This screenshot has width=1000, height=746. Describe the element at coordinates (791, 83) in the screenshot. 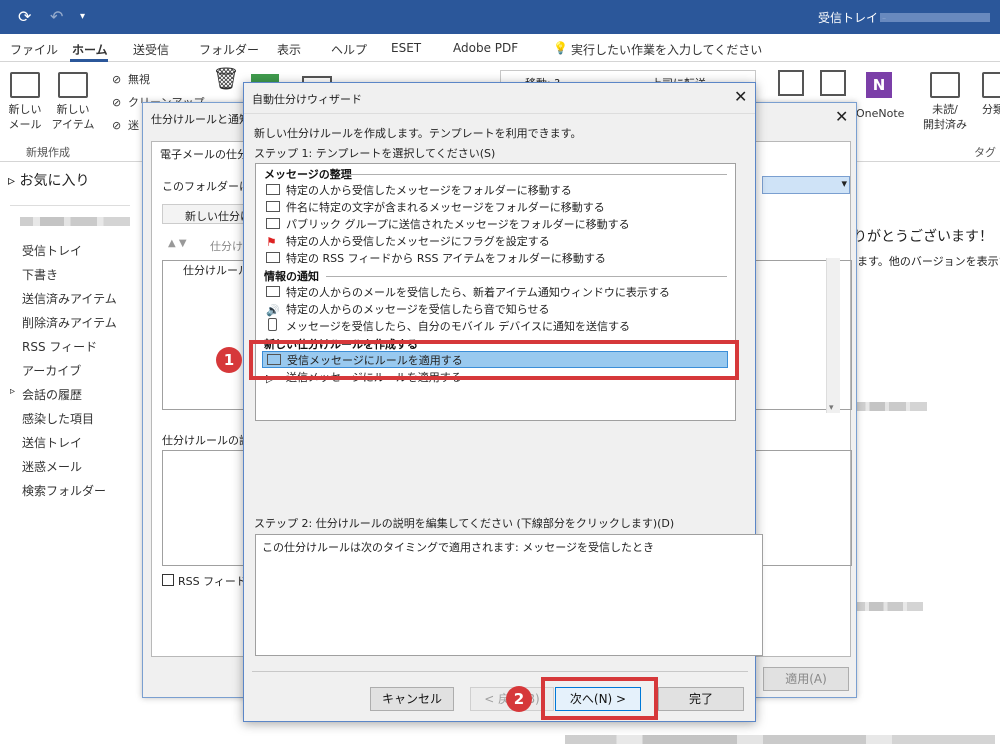

I see `move-icon` at that location.